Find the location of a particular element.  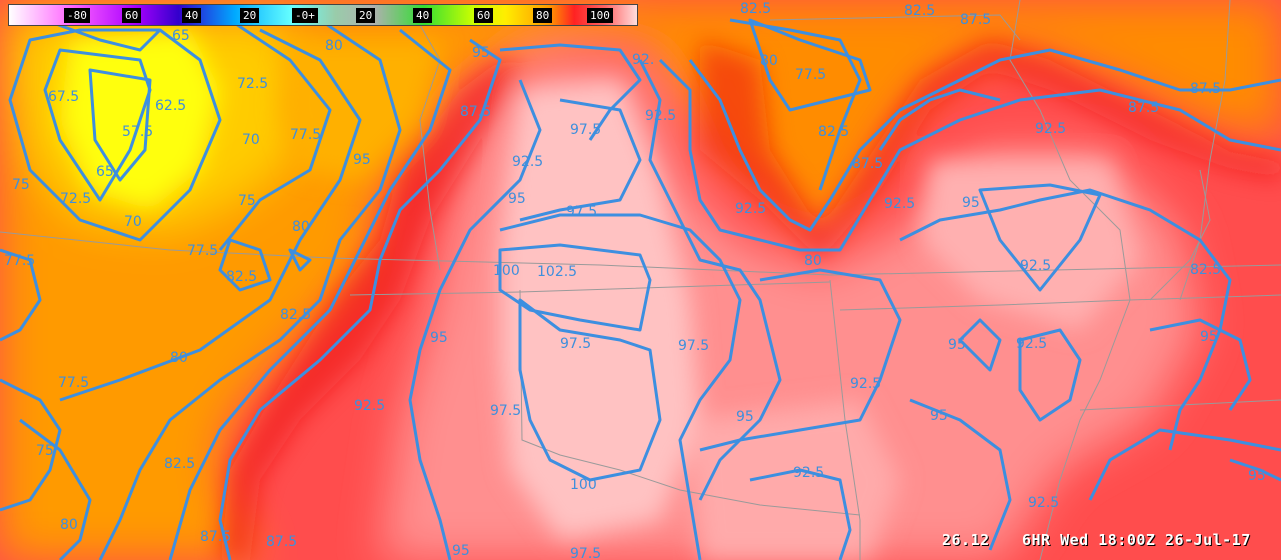

field-value-readout: 26.12 is located at coordinates (966, 540).